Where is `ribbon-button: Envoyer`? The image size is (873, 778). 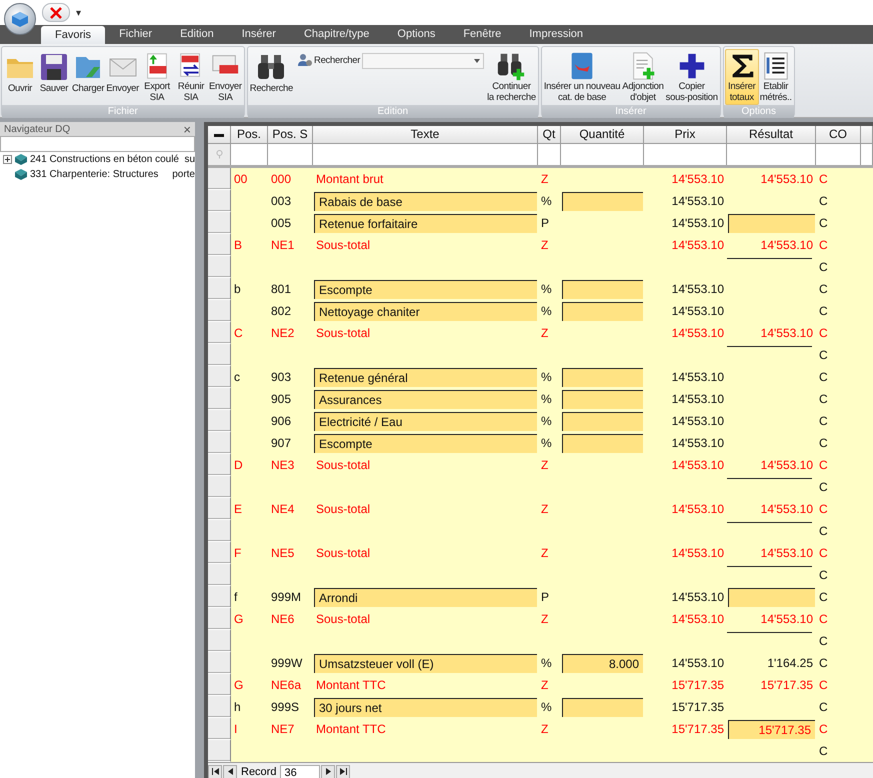 ribbon-button: Envoyer is located at coordinates (122, 77).